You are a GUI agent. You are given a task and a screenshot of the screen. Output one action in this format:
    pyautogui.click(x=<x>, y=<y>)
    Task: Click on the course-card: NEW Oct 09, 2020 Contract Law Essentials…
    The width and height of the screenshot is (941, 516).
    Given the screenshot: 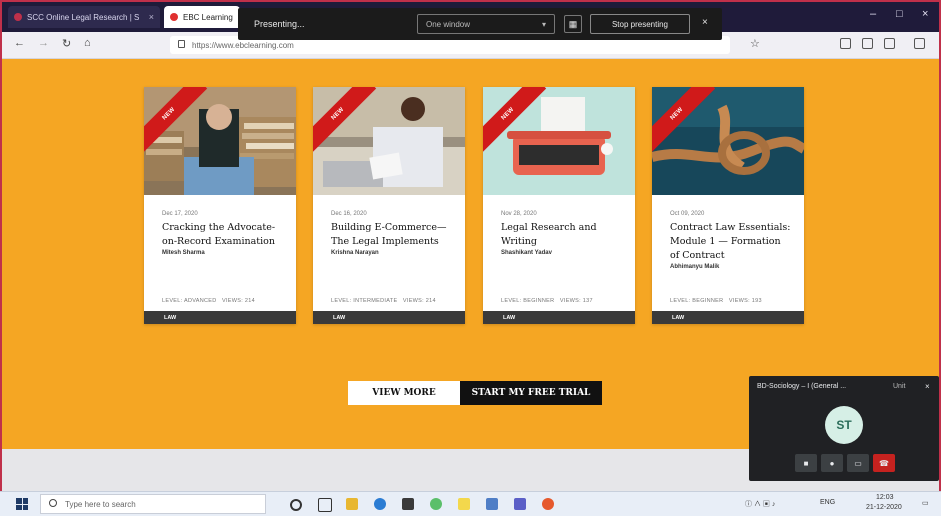 What is the action you would take?
    pyautogui.click(x=728, y=205)
    